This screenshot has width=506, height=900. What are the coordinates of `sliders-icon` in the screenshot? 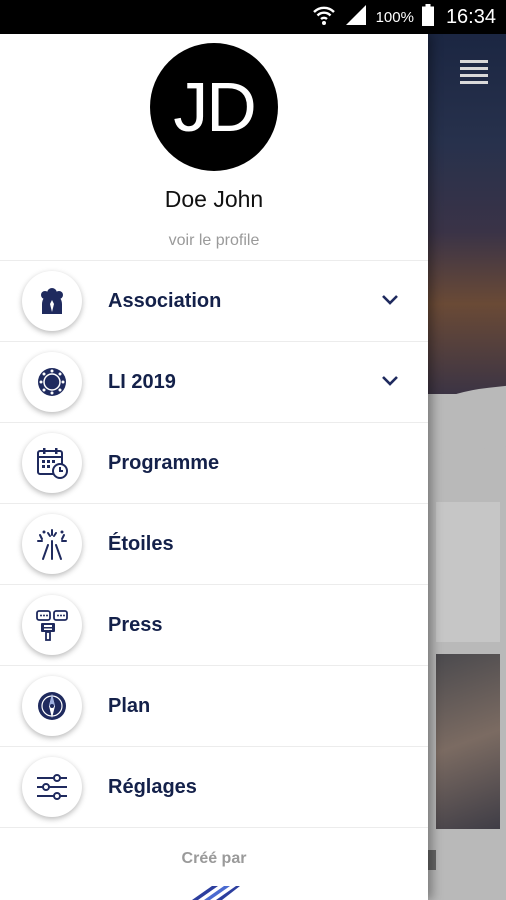 It's located at (52, 787).